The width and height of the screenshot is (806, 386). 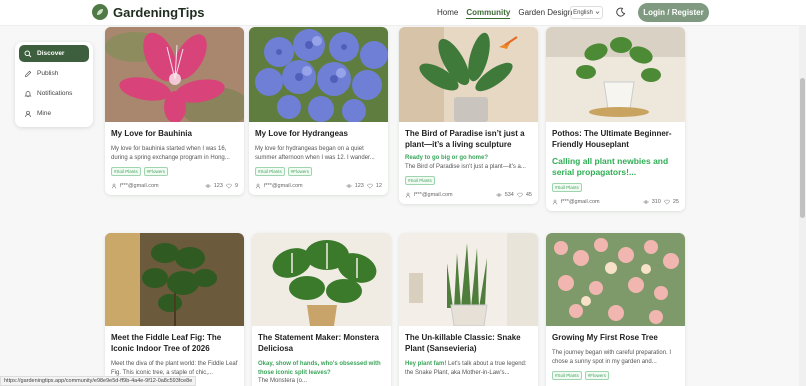 I want to click on sidebar-item-mine: Mine, so click(x=54, y=113).